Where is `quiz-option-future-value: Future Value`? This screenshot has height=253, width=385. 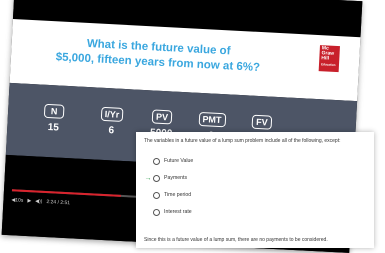
quiz-option-future-value: Future Value is located at coordinates (168, 161).